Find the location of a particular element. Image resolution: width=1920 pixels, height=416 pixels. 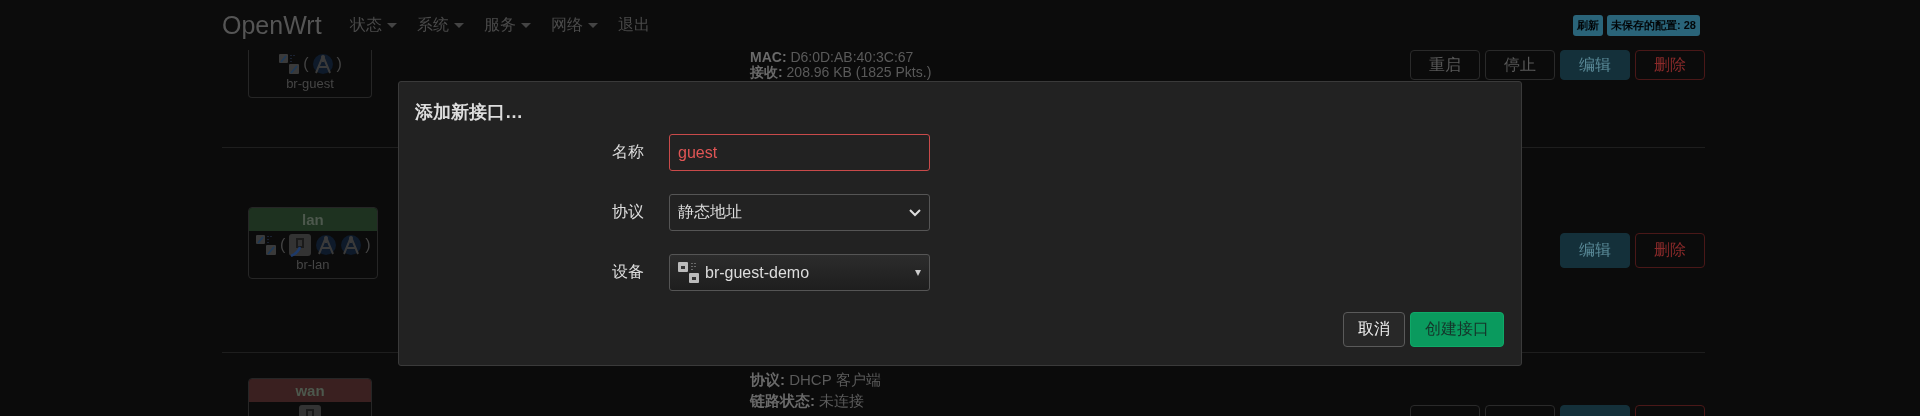

device-select: br-guest-demo is located at coordinates (799, 272).